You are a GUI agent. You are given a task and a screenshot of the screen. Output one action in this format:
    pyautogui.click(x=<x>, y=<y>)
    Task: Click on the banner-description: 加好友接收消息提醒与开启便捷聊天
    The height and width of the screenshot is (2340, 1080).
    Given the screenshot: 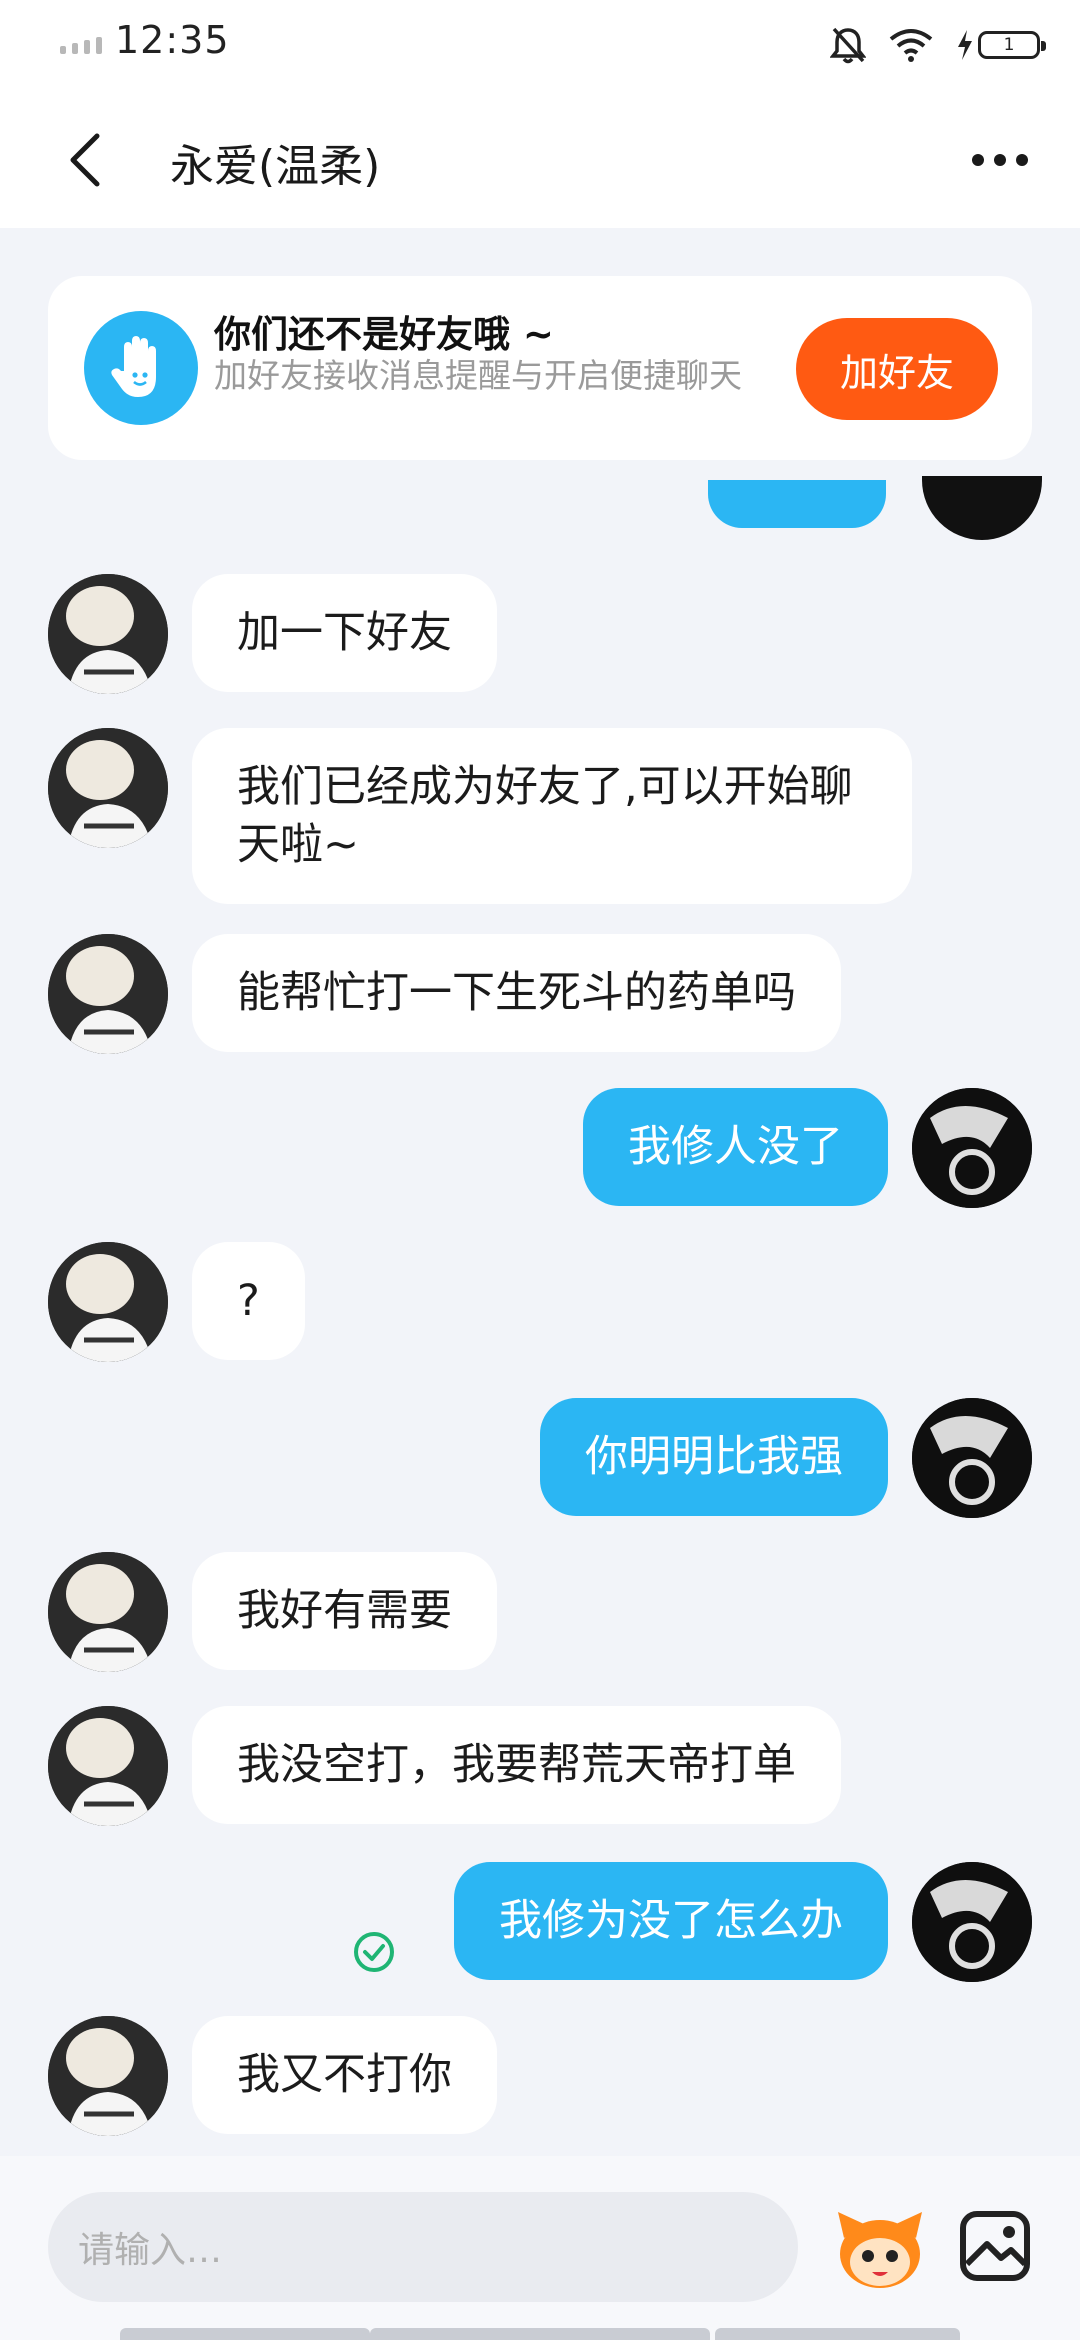 What is the action you would take?
    pyautogui.click(x=478, y=375)
    